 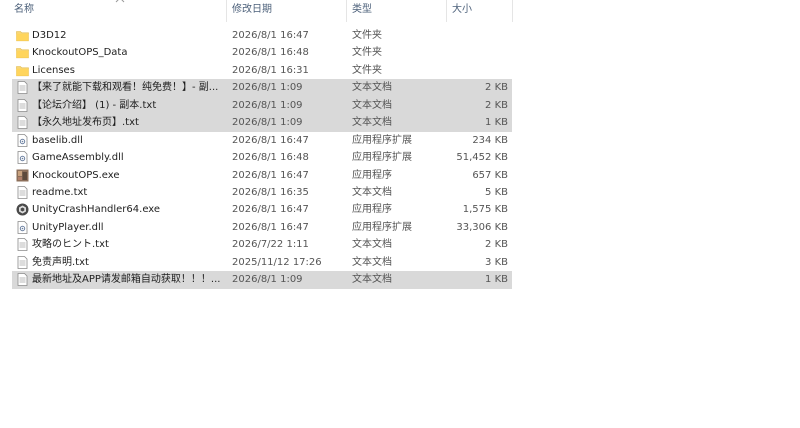 I want to click on file-row: readme.txt 2026/8/1 16:35 文本文档 5 KB, so click(x=262, y=192).